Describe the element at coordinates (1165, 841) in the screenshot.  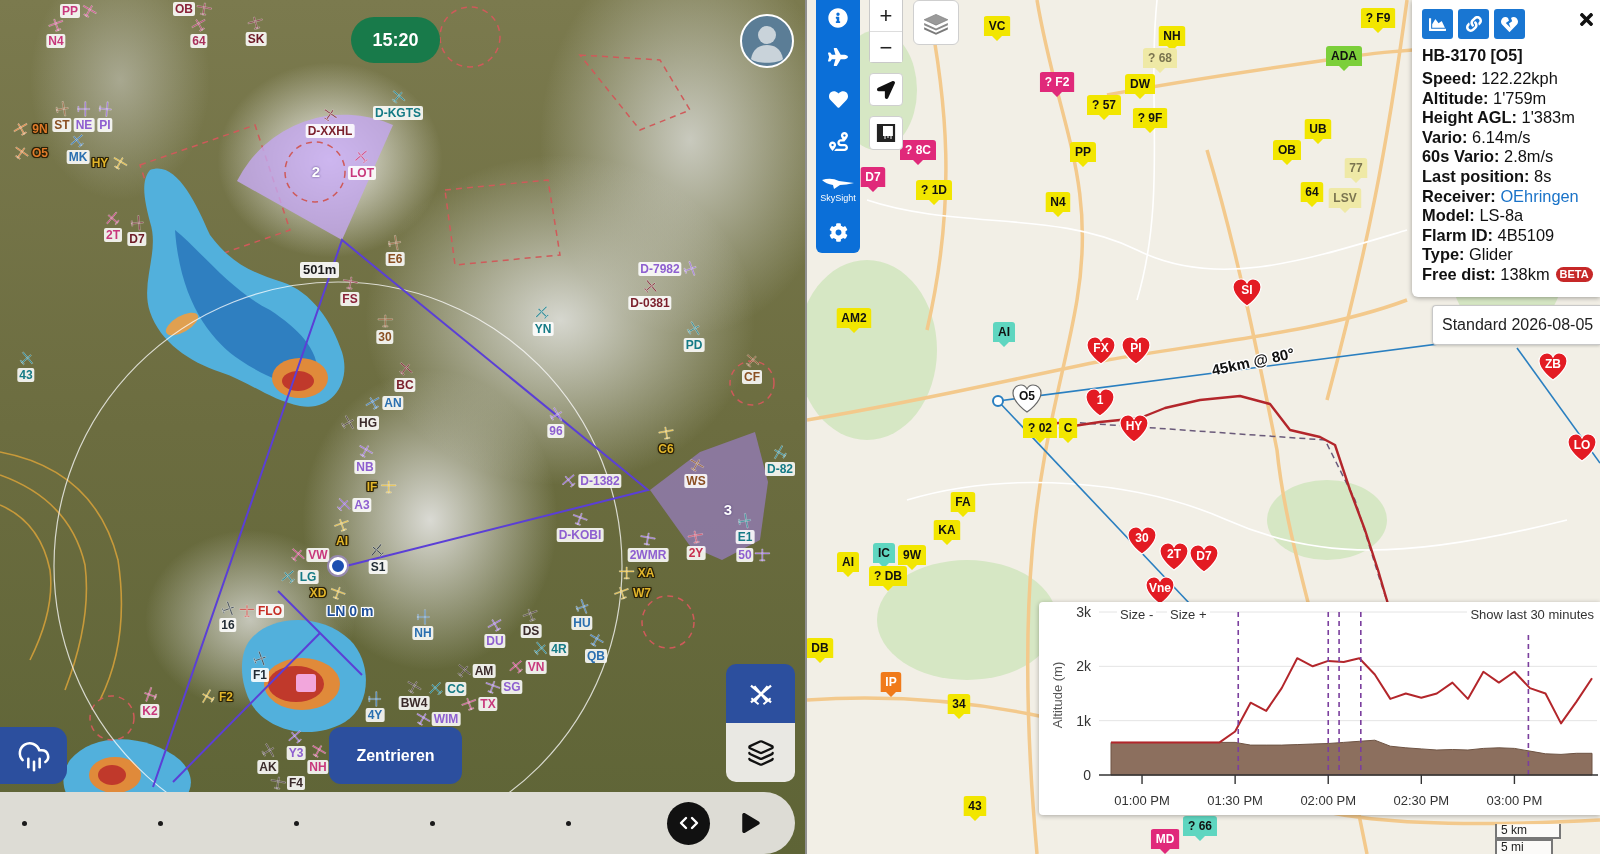
I see `map-marker: MD` at that location.